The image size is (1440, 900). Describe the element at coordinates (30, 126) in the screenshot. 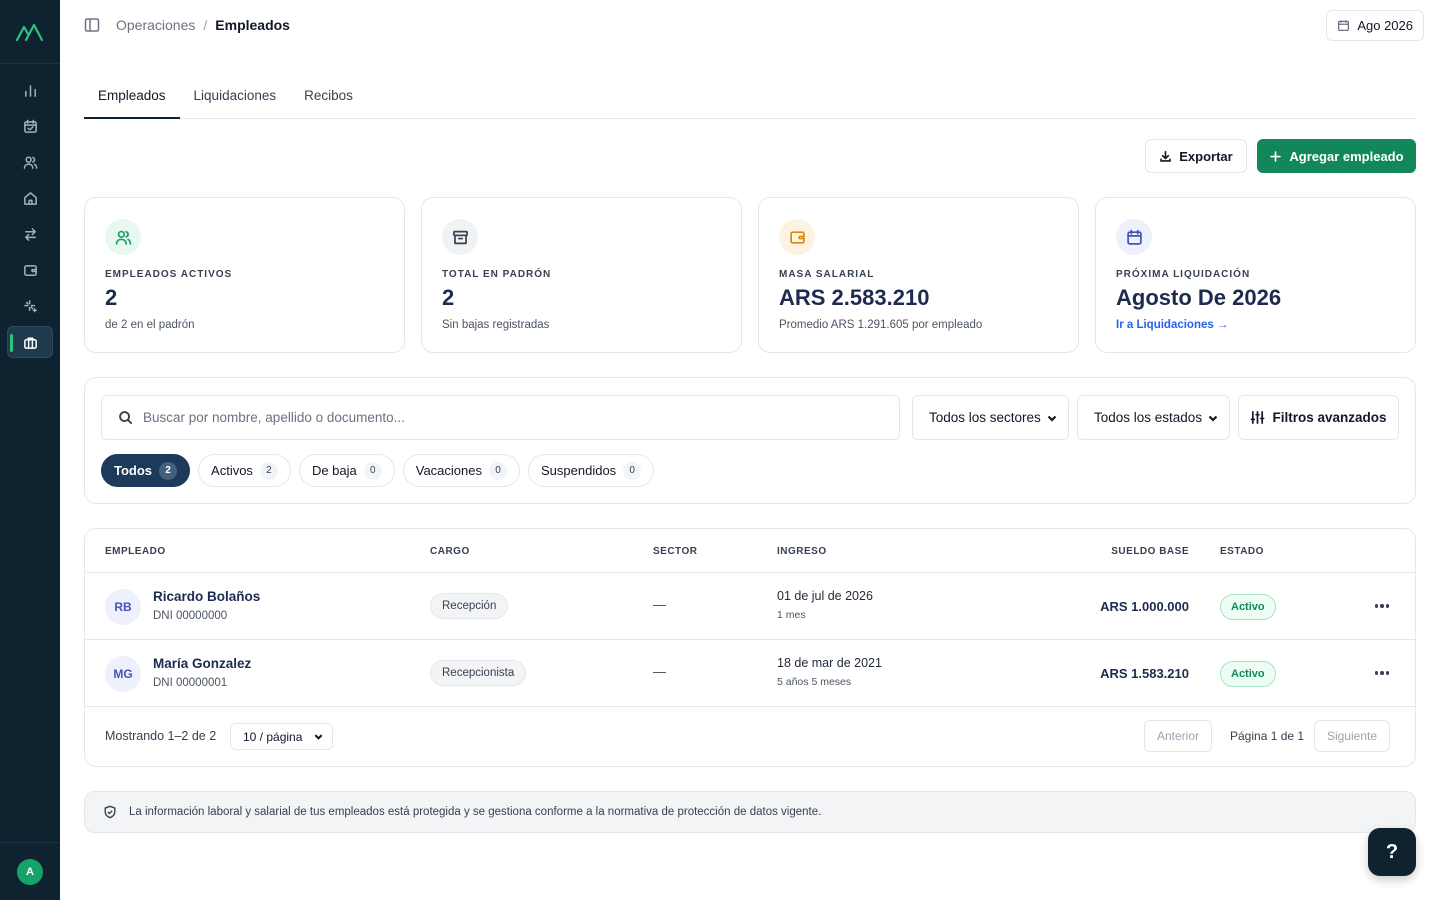

I see `sidebar-item-agenda` at that location.